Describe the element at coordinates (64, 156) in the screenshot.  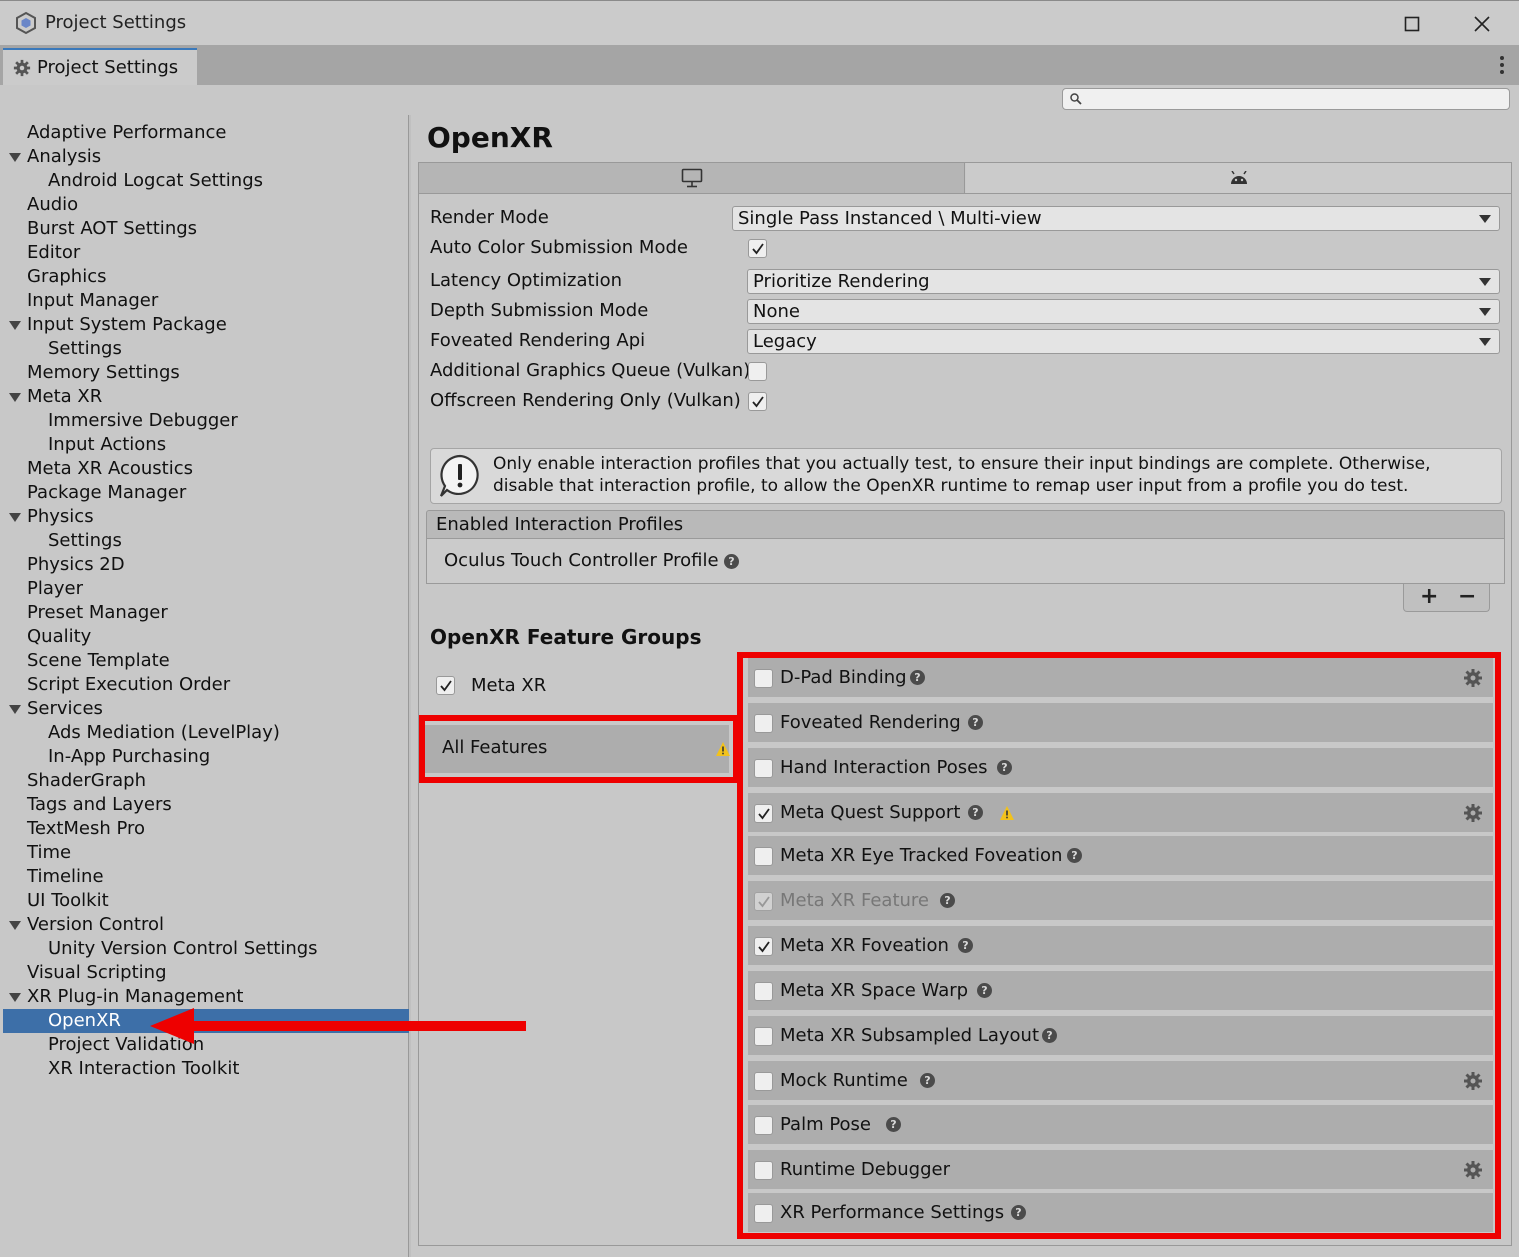
I see `nav-item-label: Analysis` at that location.